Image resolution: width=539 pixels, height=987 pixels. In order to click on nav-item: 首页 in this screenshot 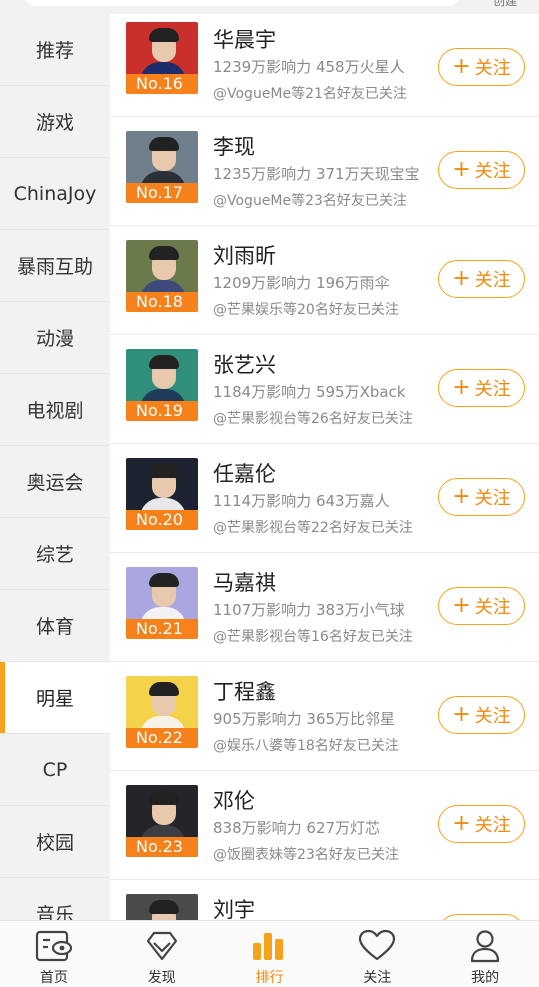, I will do `click(54, 954)`.